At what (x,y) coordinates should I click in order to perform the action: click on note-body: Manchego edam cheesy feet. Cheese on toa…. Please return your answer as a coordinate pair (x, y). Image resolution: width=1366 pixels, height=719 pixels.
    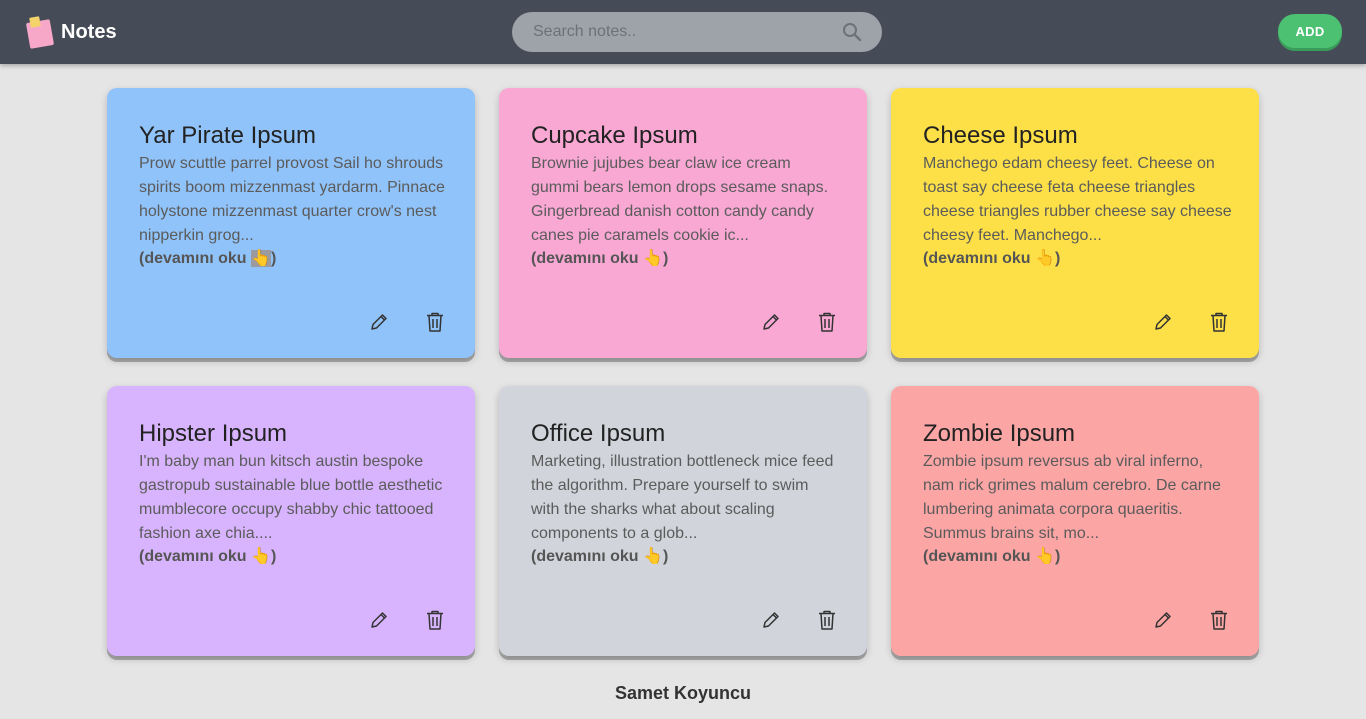
    Looking at the image, I should click on (1077, 199).